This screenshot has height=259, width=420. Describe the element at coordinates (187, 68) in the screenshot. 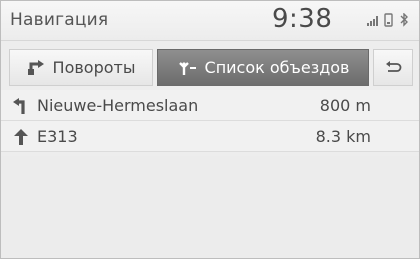

I see `detour-icon` at that location.